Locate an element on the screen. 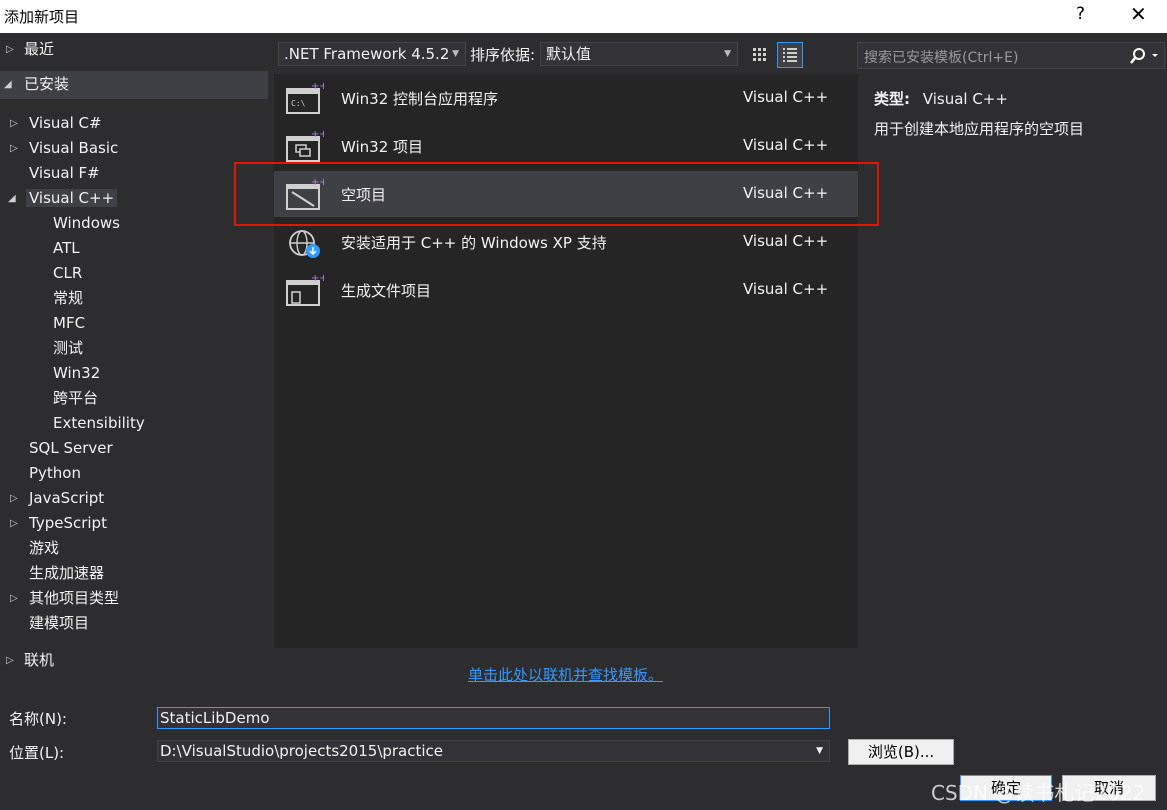  tree-item-general: 常规 is located at coordinates (68, 298).